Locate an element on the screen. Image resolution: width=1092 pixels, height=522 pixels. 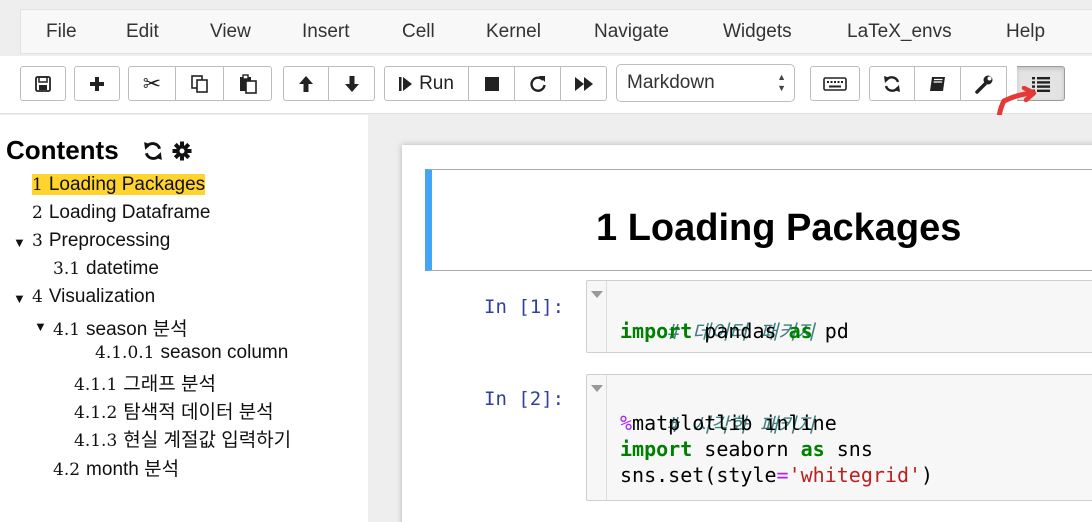
toc-item-number: 4.1.3 is located at coordinates (96, 441).